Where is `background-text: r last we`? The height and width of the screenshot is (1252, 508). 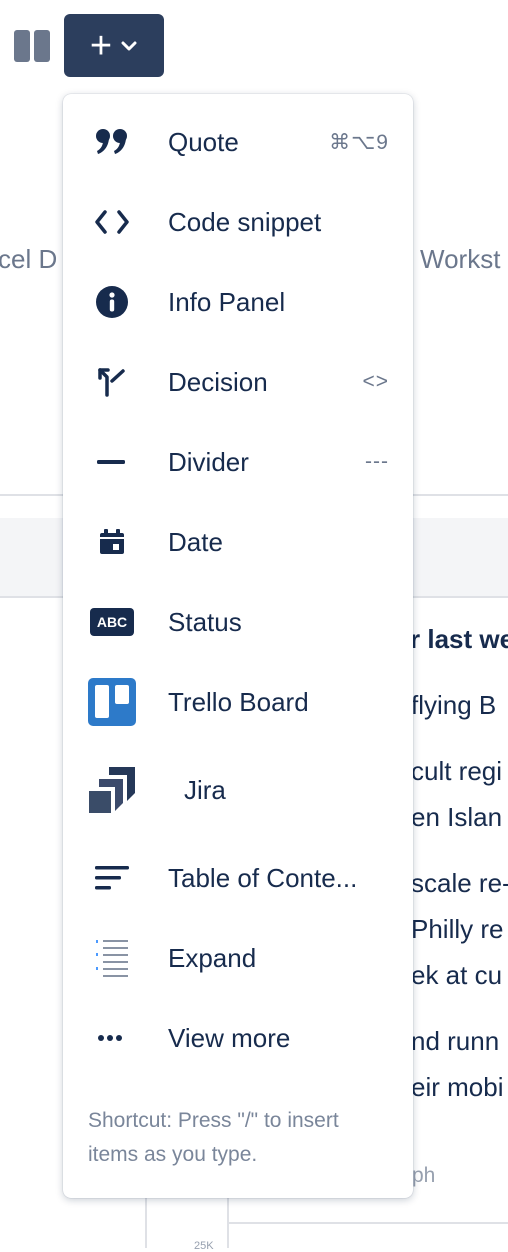 background-text: r last we is located at coordinates (459, 639).